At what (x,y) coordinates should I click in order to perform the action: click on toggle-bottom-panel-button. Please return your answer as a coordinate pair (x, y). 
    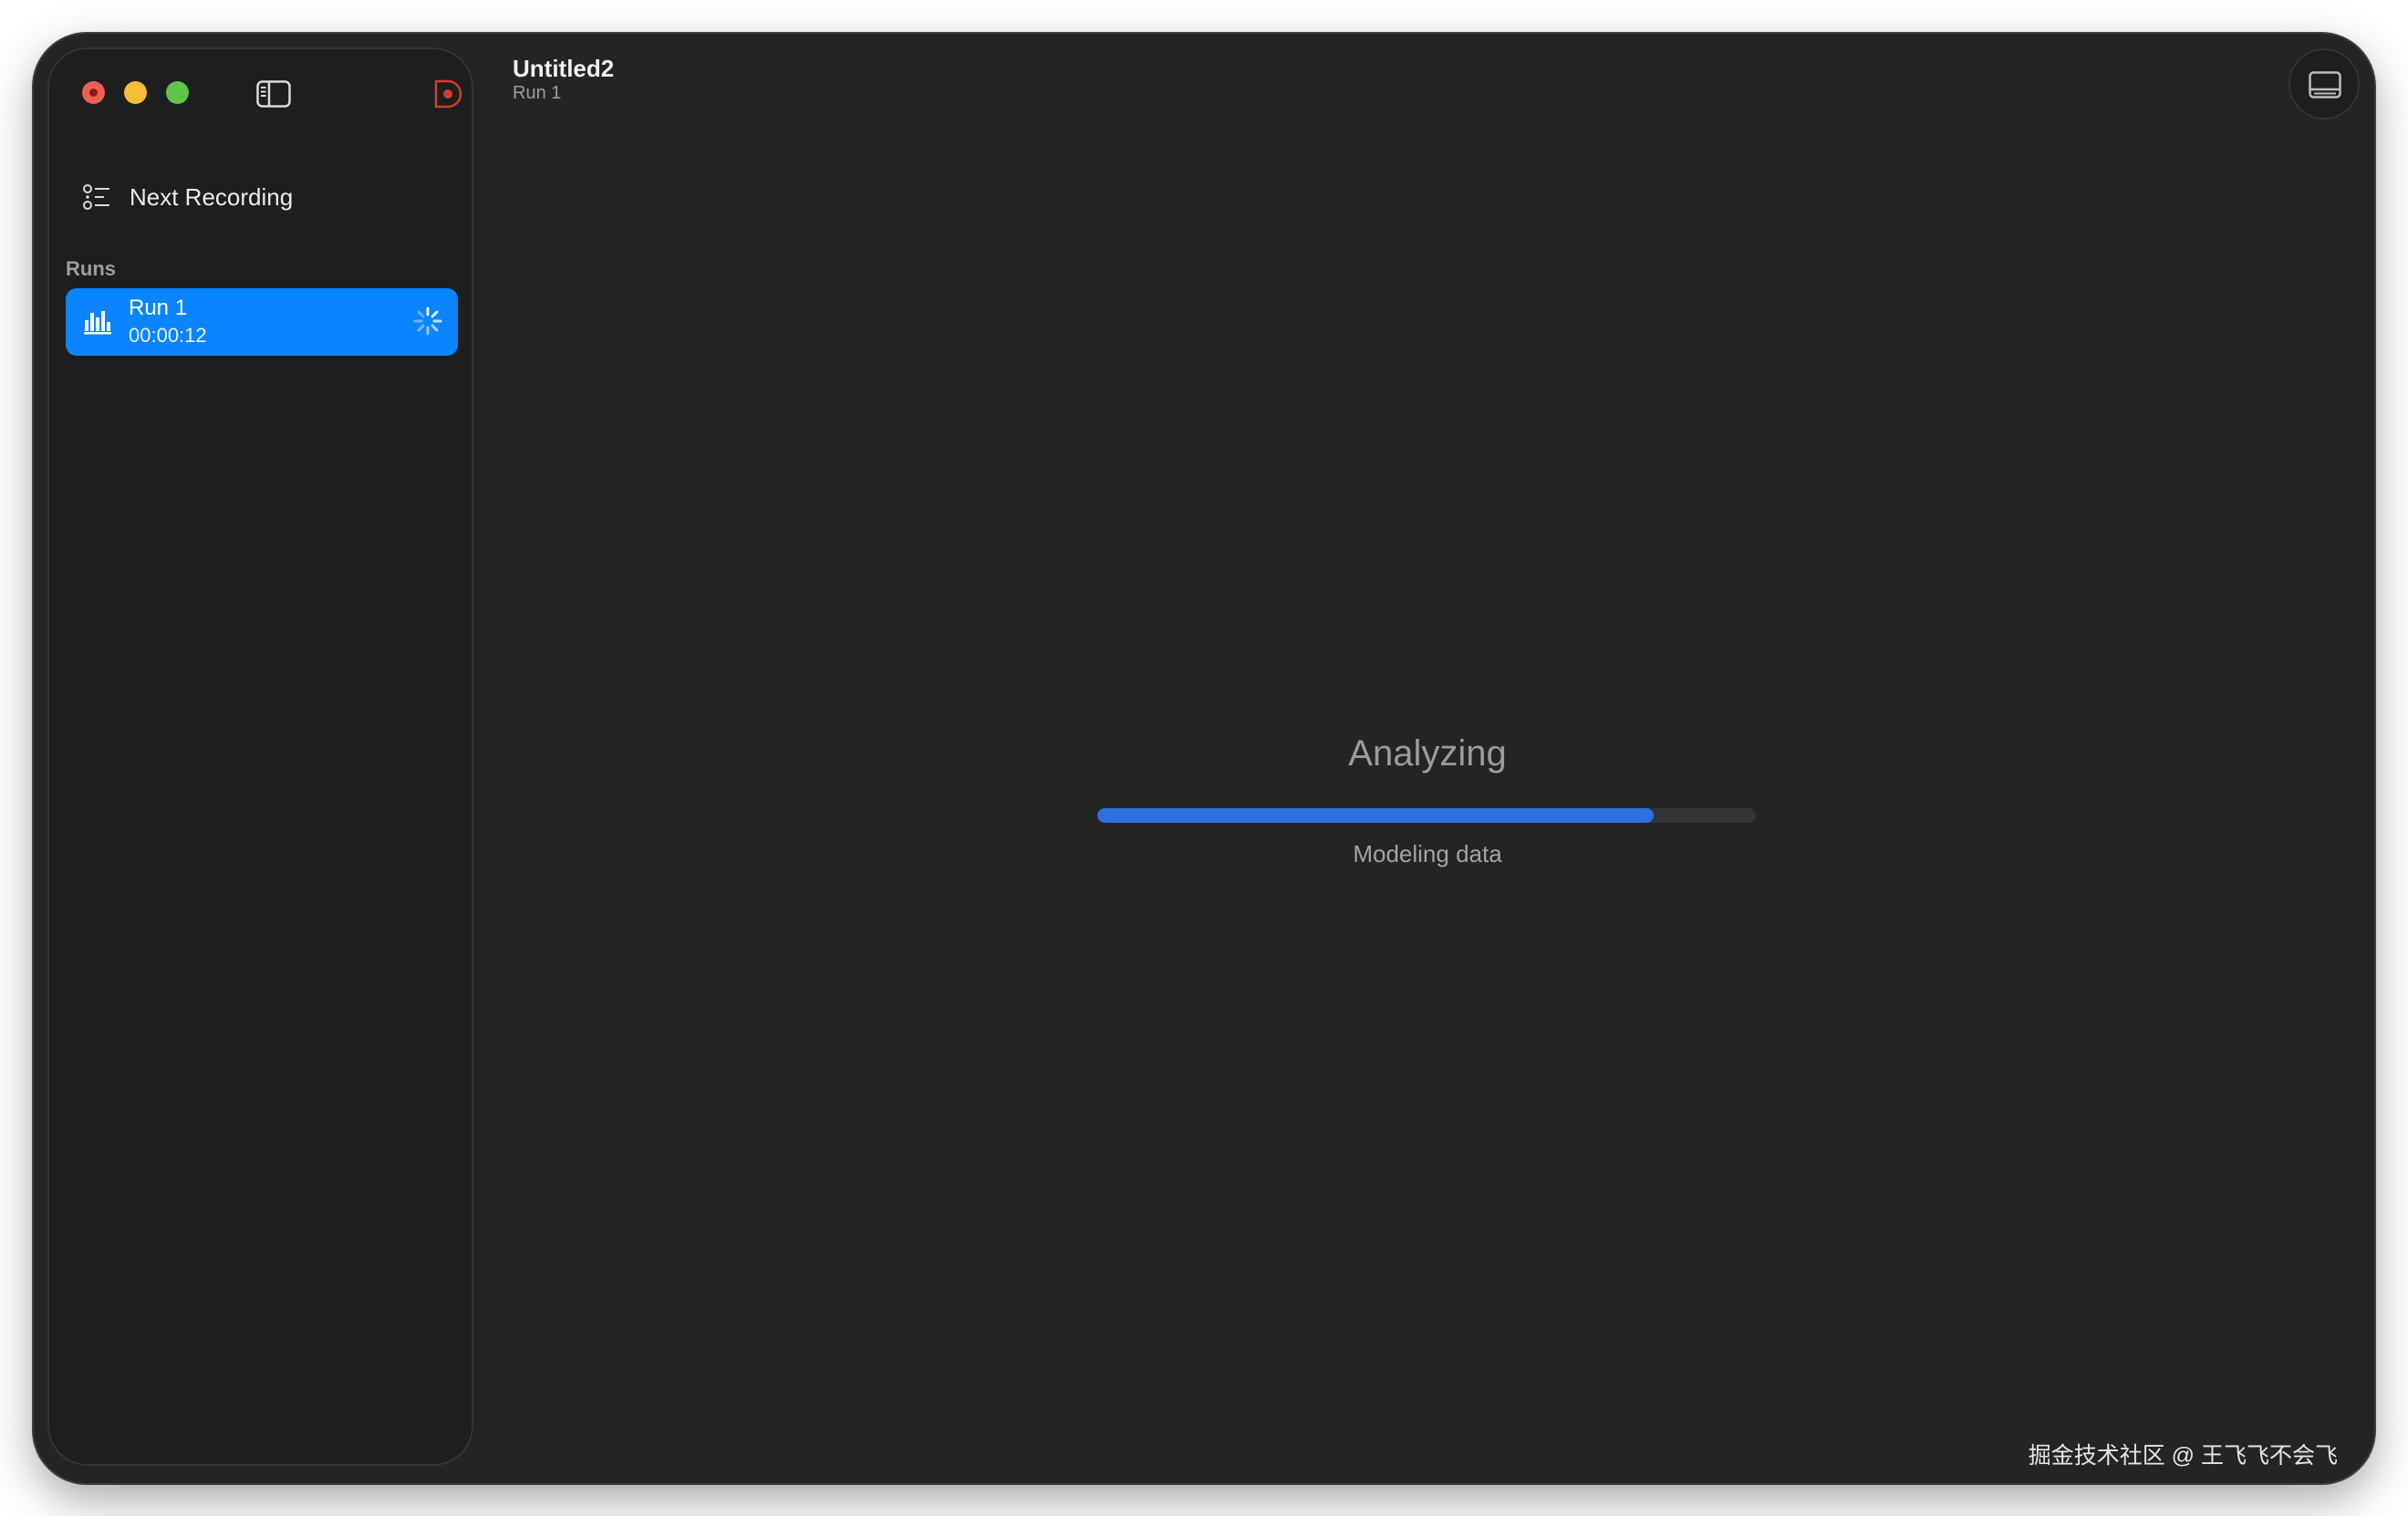
    Looking at the image, I should click on (2324, 83).